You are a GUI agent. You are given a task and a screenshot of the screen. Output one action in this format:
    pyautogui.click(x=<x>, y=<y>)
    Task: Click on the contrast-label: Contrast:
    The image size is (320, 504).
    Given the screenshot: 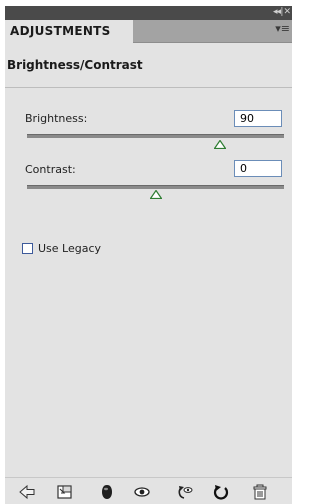 What is the action you would take?
    pyautogui.click(x=50, y=169)
    